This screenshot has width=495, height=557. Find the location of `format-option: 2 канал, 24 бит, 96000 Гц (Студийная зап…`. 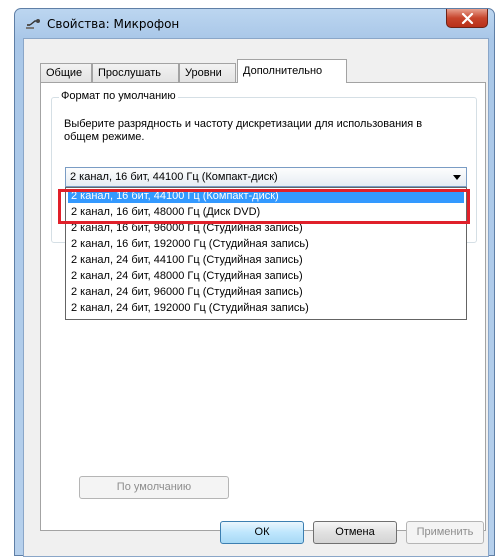

format-option: 2 канал, 24 бит, 96000 Гц (Студийная зап… is located at coordinates (266, 292).